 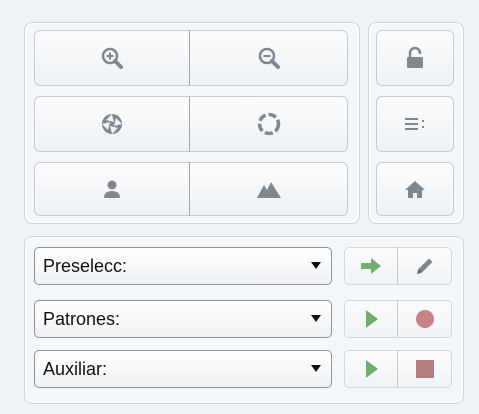 I want to click on aperture-button, so click(x=112, y=124).